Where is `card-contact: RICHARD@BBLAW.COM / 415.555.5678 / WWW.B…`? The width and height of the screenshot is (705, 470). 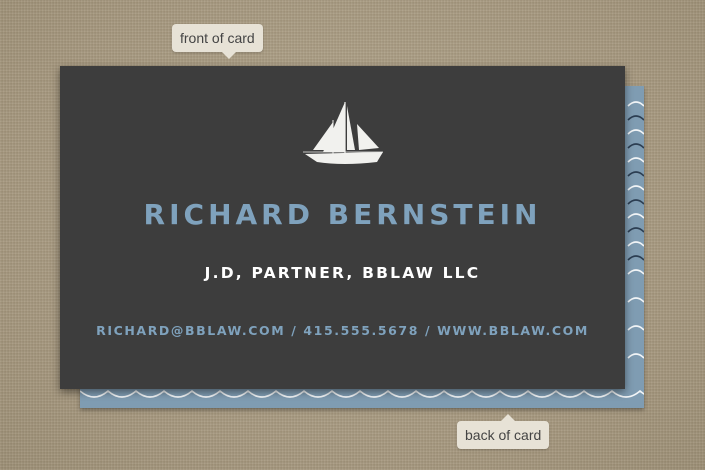
card-contact: RICHARD@BBLAW.COM / 415.555.5678 / WWW.B… is located at coordinates (342, 330).